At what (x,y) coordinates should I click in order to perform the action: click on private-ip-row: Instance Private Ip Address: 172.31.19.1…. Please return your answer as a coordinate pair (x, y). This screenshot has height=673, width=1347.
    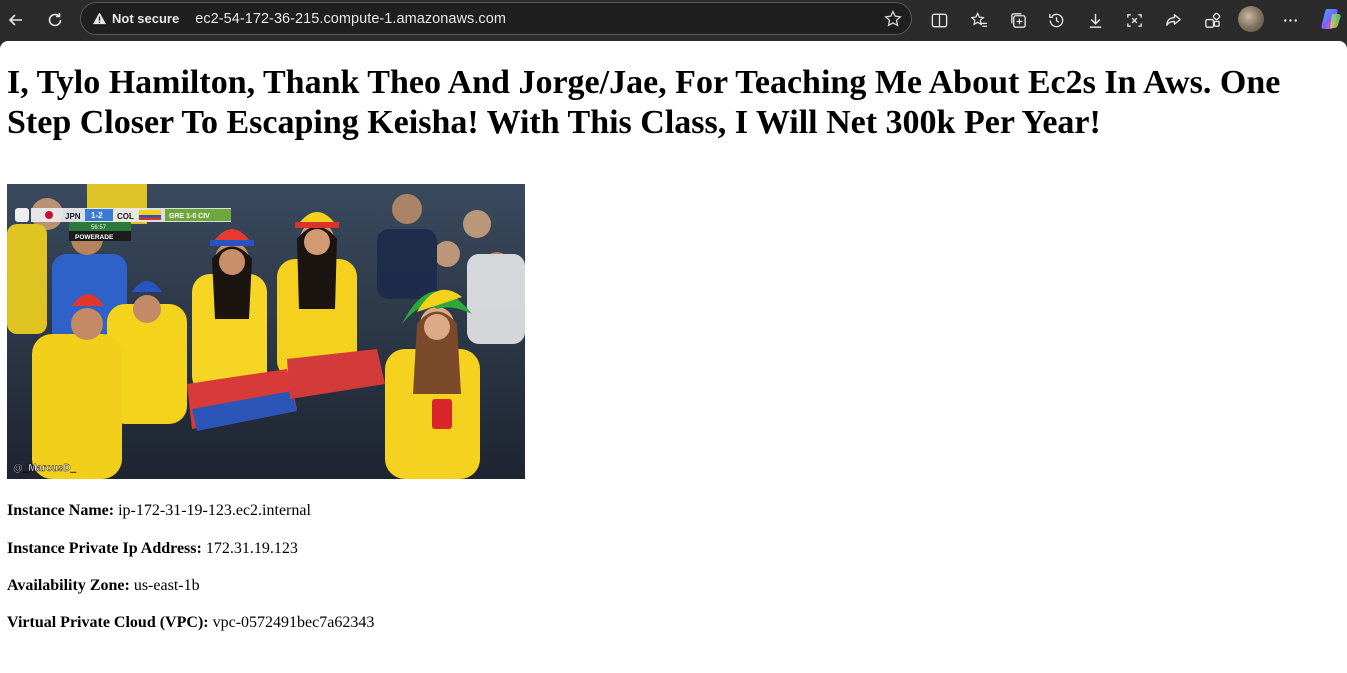
    Looking at the image, I should click on (152, 549).